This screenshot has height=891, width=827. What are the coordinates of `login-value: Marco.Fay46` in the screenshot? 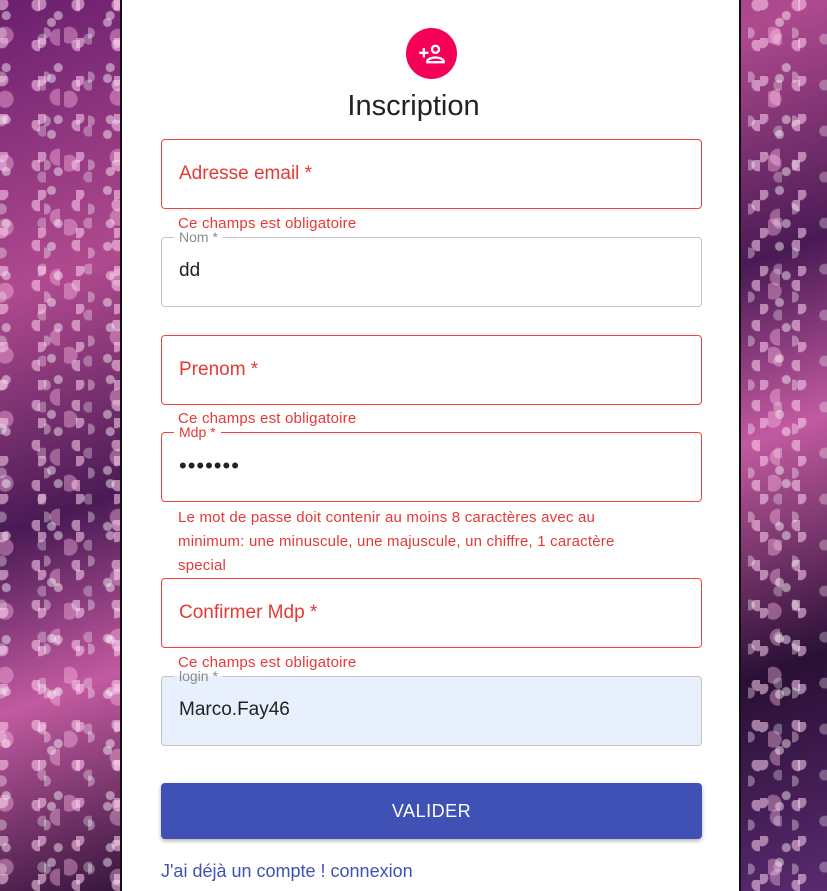 It's located at (234, 709).